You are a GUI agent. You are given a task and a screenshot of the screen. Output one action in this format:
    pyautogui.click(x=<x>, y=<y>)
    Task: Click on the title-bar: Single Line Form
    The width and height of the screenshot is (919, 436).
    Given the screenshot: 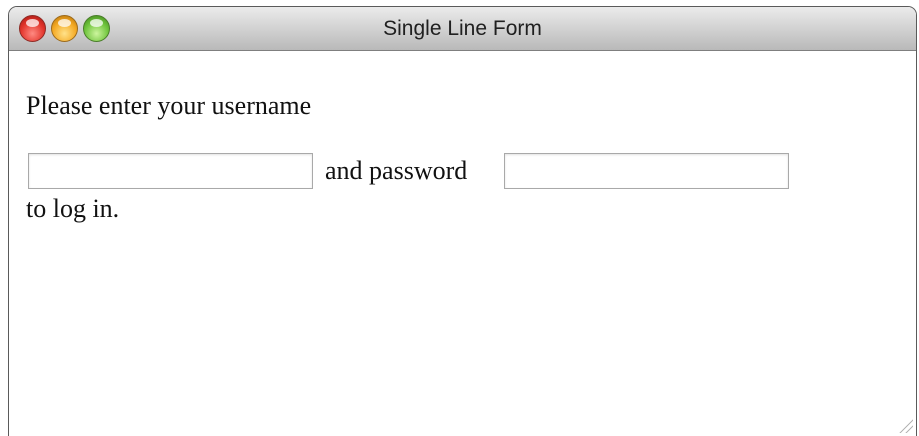 What is the action you would take?
    pyautogui.click(x=462, y=29)
    